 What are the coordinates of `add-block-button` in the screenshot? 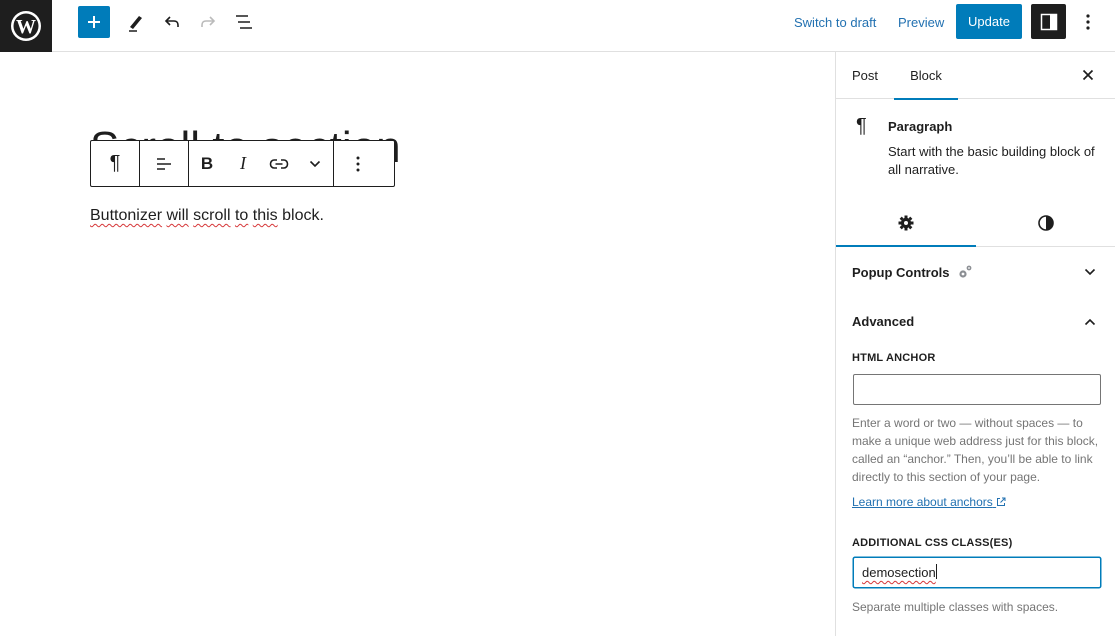 It's located at (94, 22).